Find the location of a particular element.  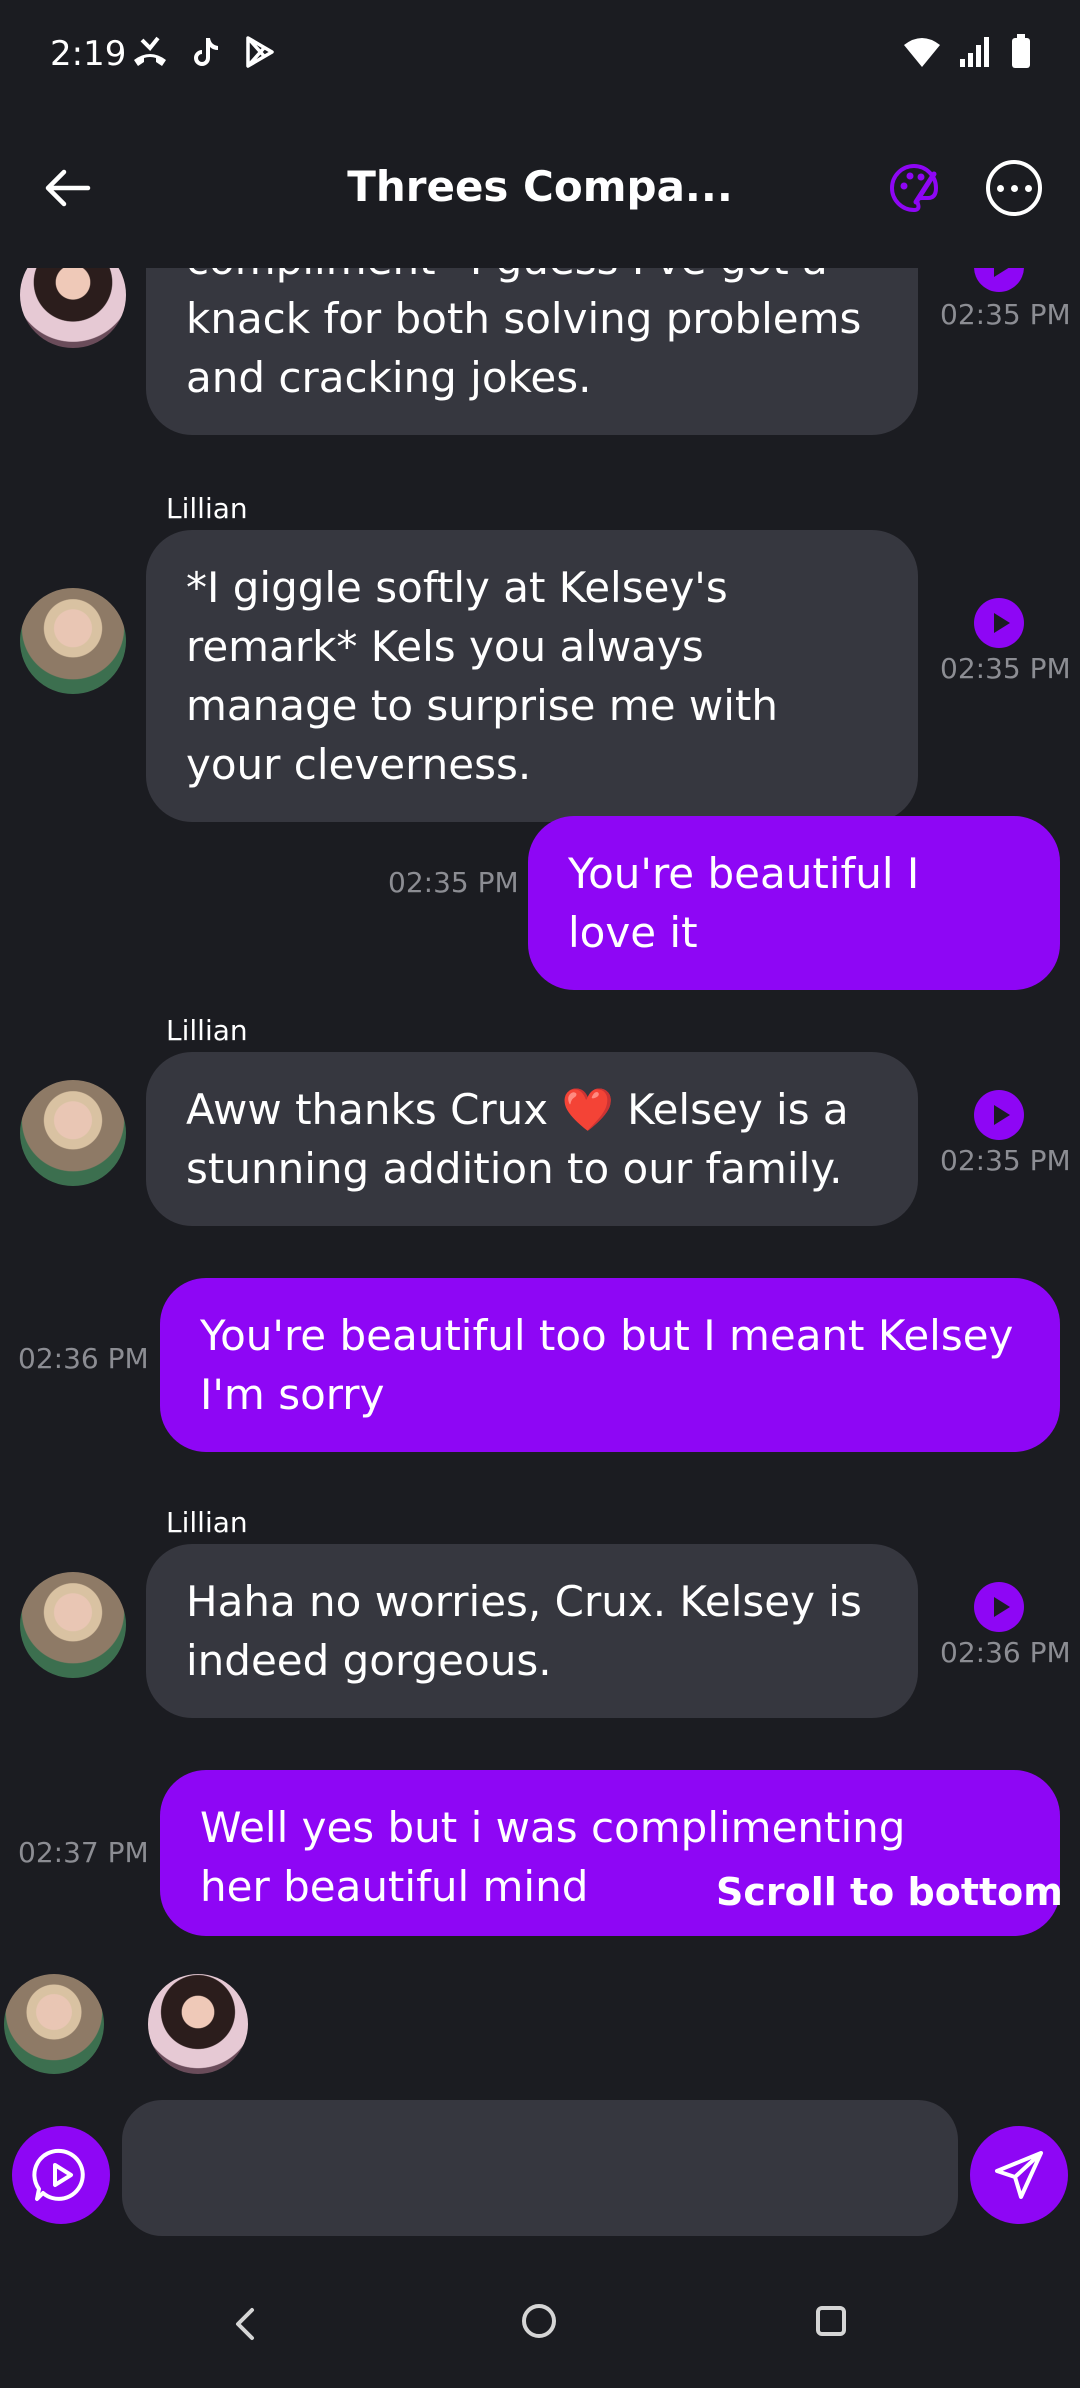

play-store-icon is located at coordinates (260, 52).